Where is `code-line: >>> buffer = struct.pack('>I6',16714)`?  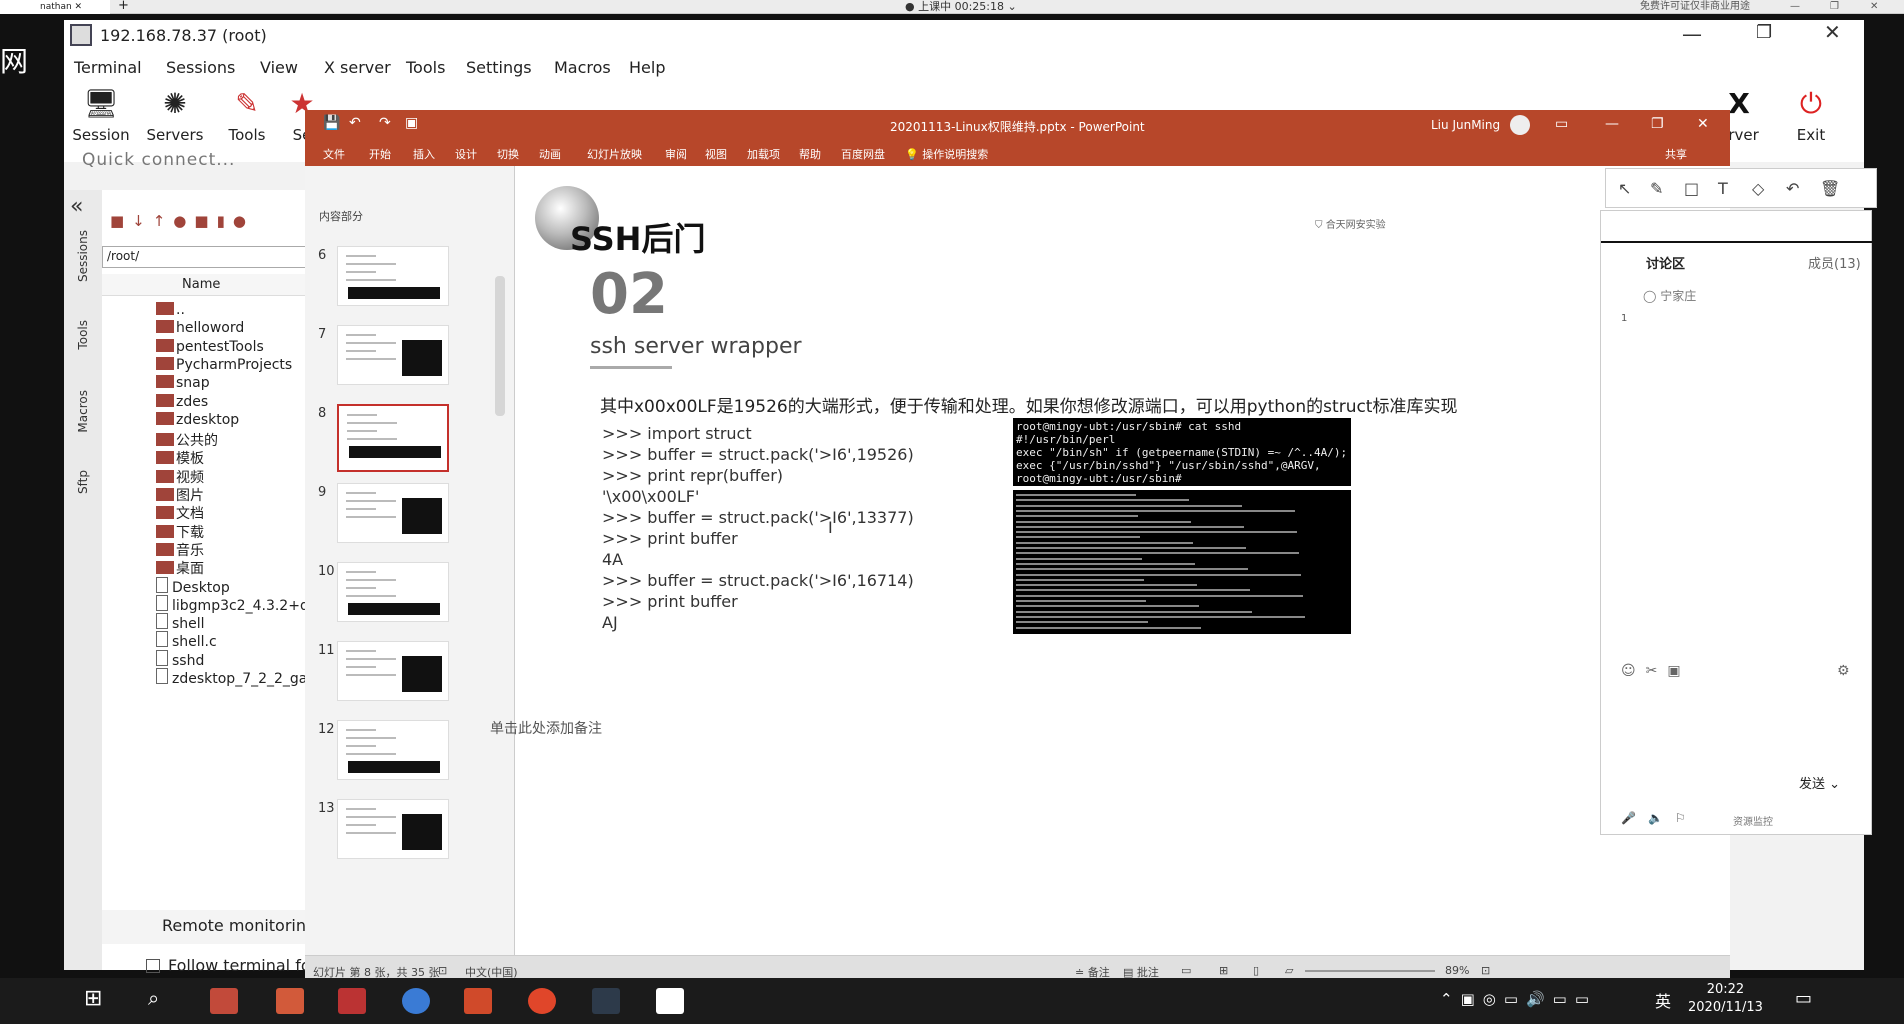 code-line: >>> buffer = struct.pack('>I6',16714) is located at coordinates (758, 580).